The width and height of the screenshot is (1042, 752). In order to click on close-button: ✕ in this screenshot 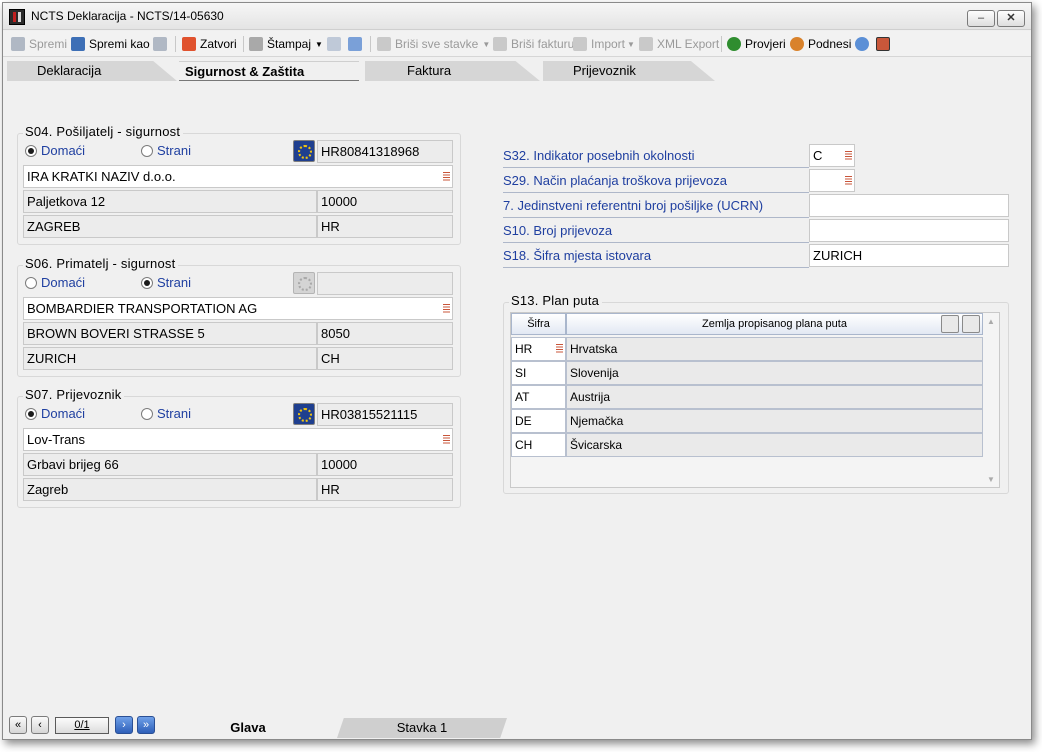, I will do `click(1011, 18)`.